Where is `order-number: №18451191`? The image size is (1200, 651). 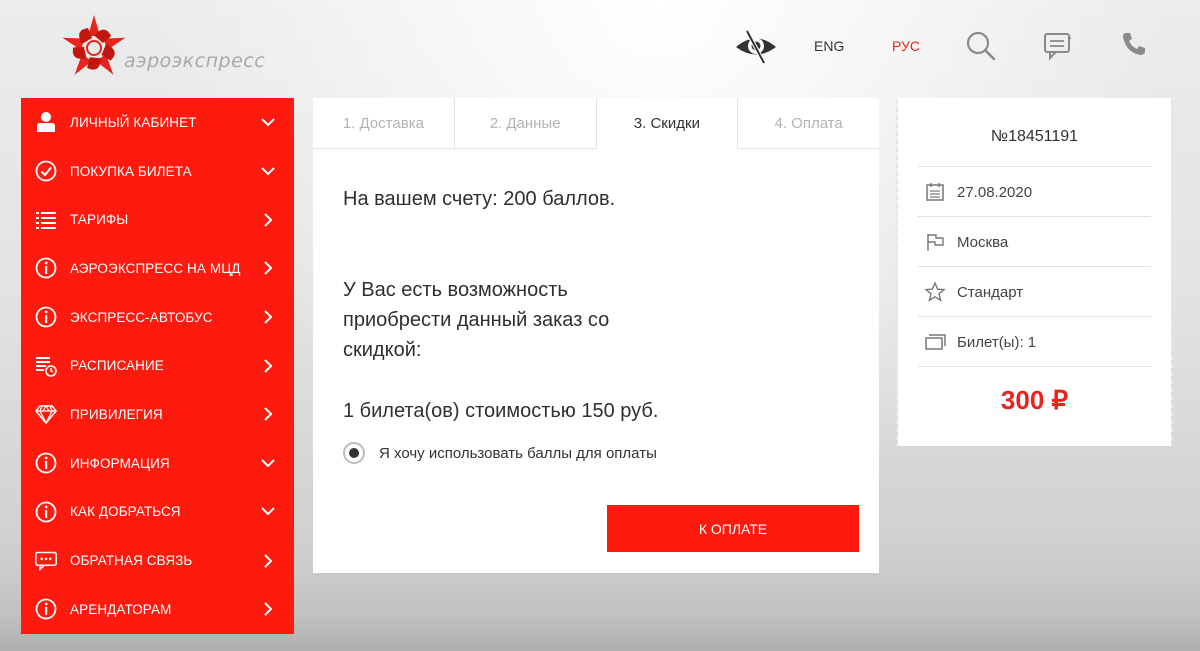
order-number: №18451191 is located at coordinates (1034, 136).